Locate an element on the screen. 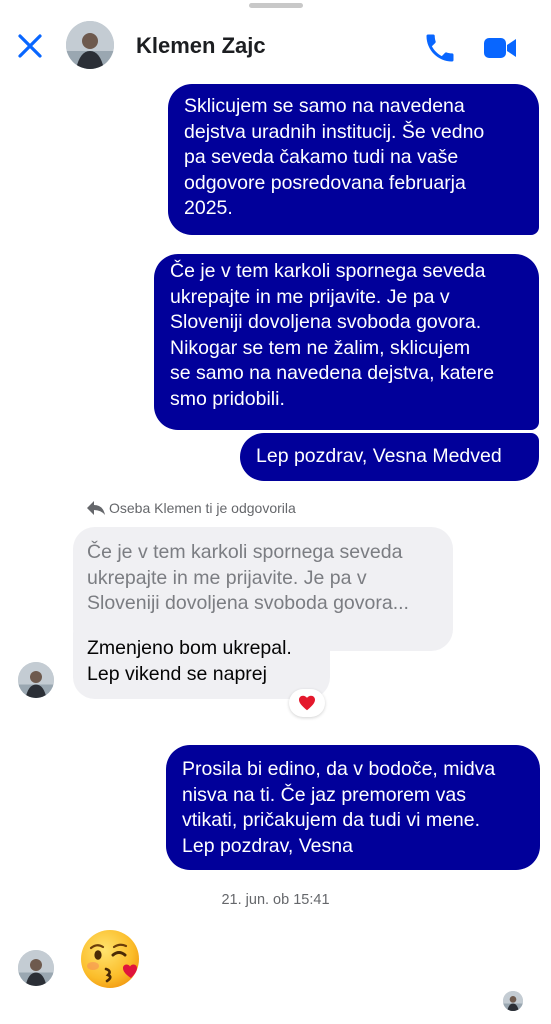  kiss-emoji-message is located at coordinates (112, 959).